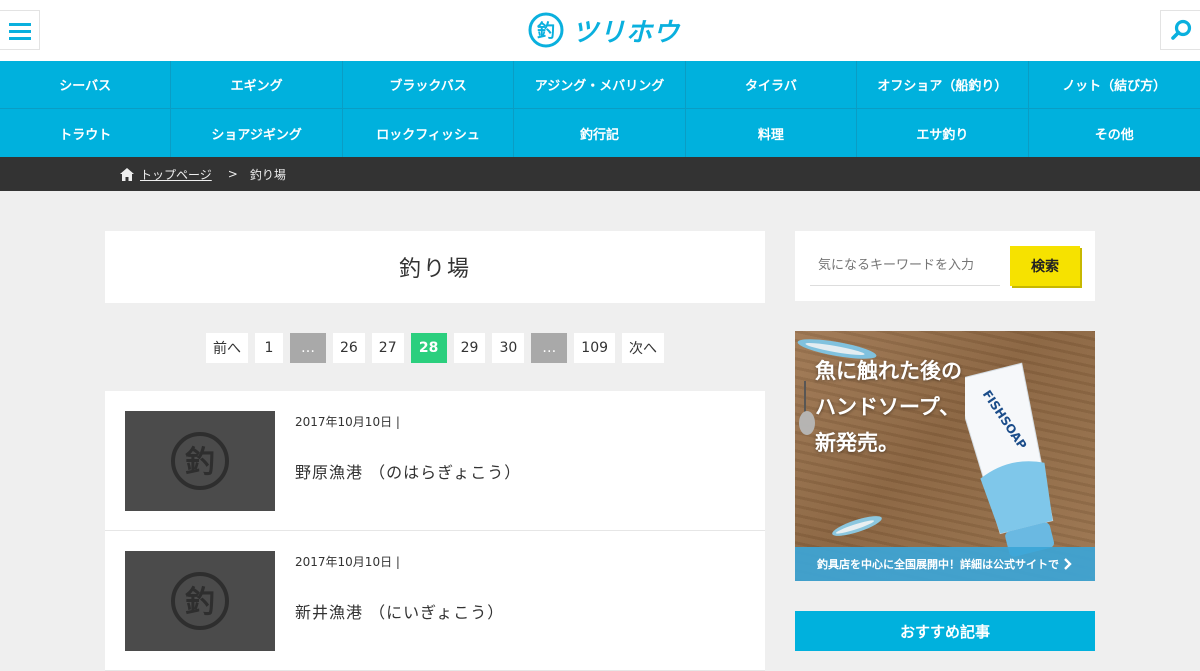 This screenshot has width=1200, height=671. I want to click on pagination-next: 次へ, so click(643, 348).